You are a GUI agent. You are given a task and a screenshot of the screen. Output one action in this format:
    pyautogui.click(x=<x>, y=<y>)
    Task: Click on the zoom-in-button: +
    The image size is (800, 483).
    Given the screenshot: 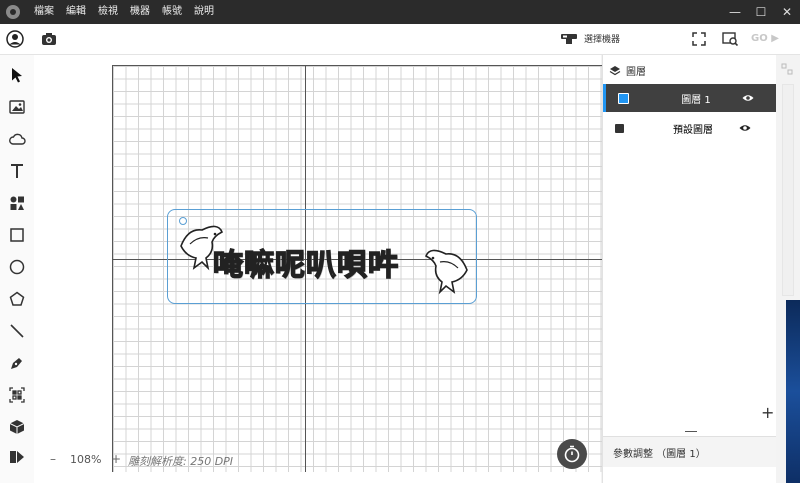 What is the action you would take?
    pyautogui.click(x=116, y=459)
    